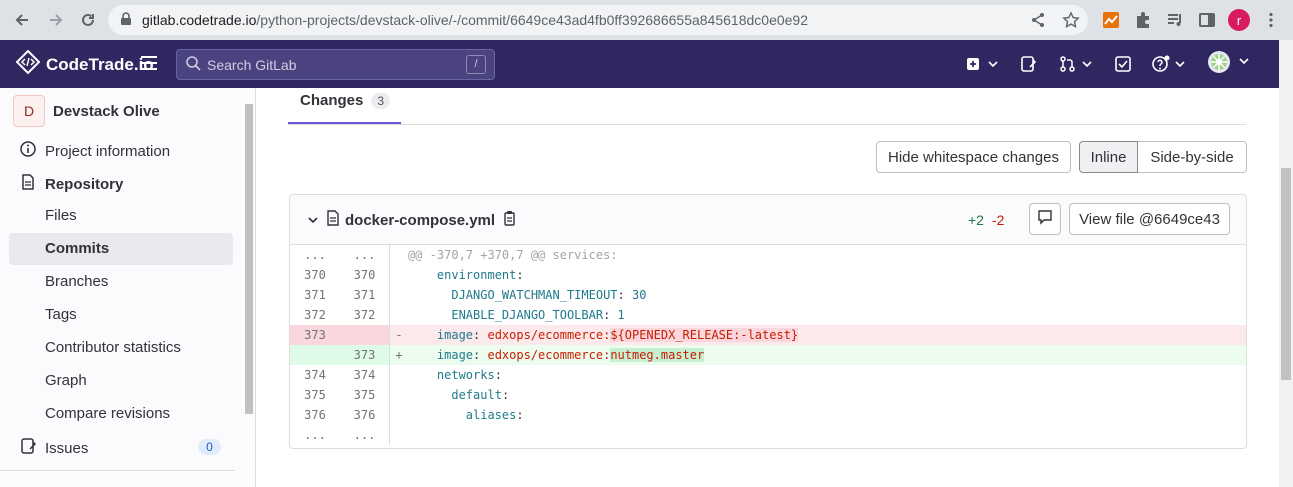 This screenshot has height=487, width=1293. Describe the element at coordinates (399, 355) in the screenshot. I see `added-sign: +` at that location.